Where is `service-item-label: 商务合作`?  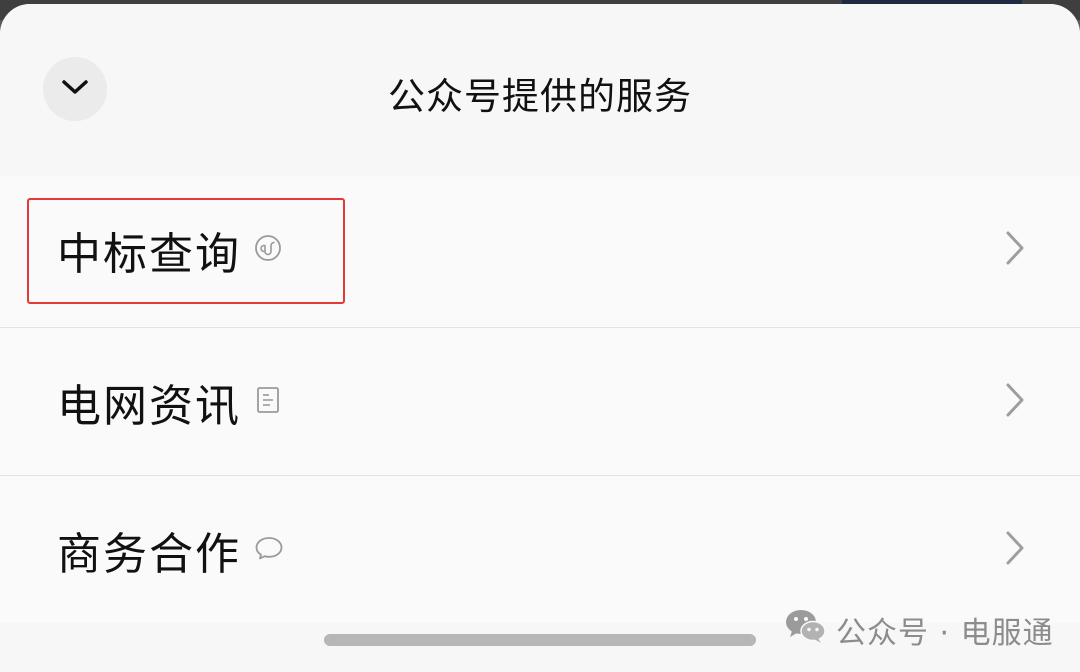
service-item-label: 商务合作 is located at coordinates (149, 554).